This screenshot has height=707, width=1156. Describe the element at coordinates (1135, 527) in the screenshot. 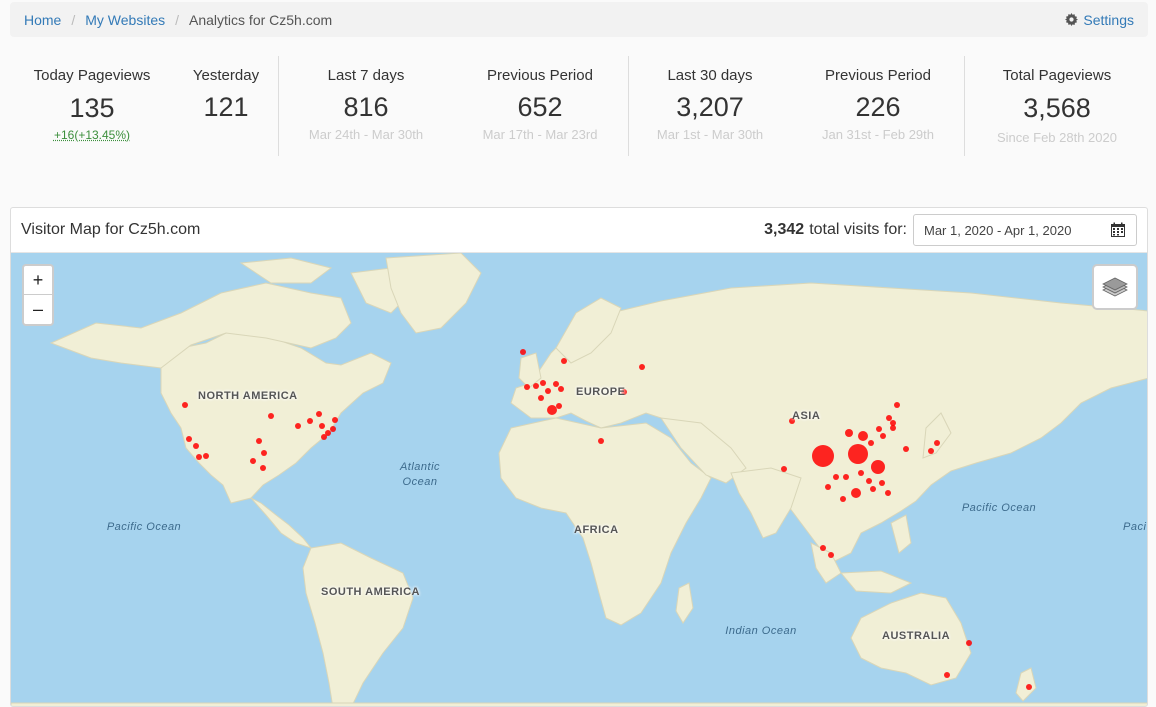

I see `ocean-label-pacific-edge: Paci` at that location.